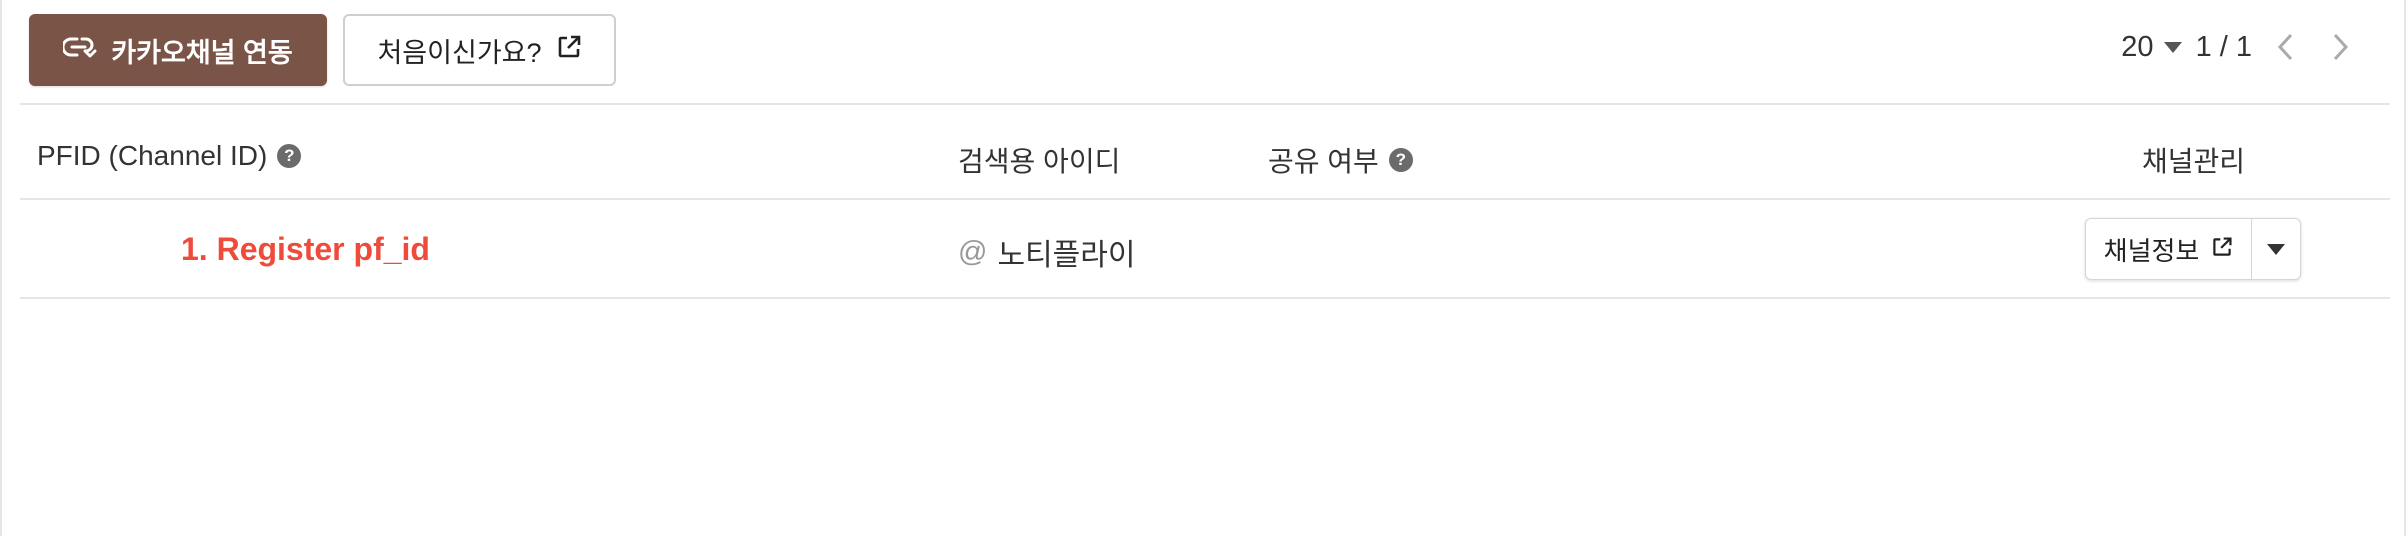  I want to click on chevron-left-icon, so click(2285, 47).